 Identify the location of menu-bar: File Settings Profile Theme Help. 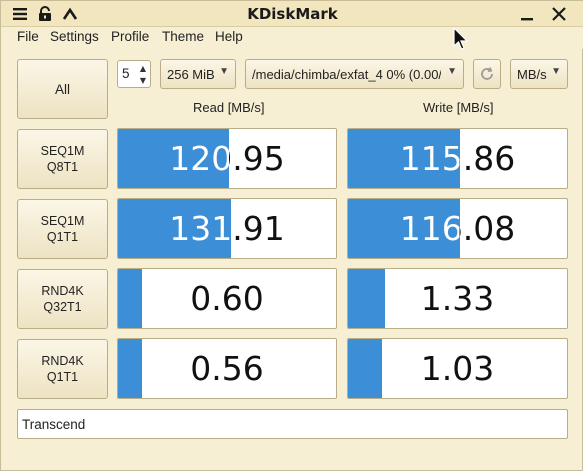
(292, 38).